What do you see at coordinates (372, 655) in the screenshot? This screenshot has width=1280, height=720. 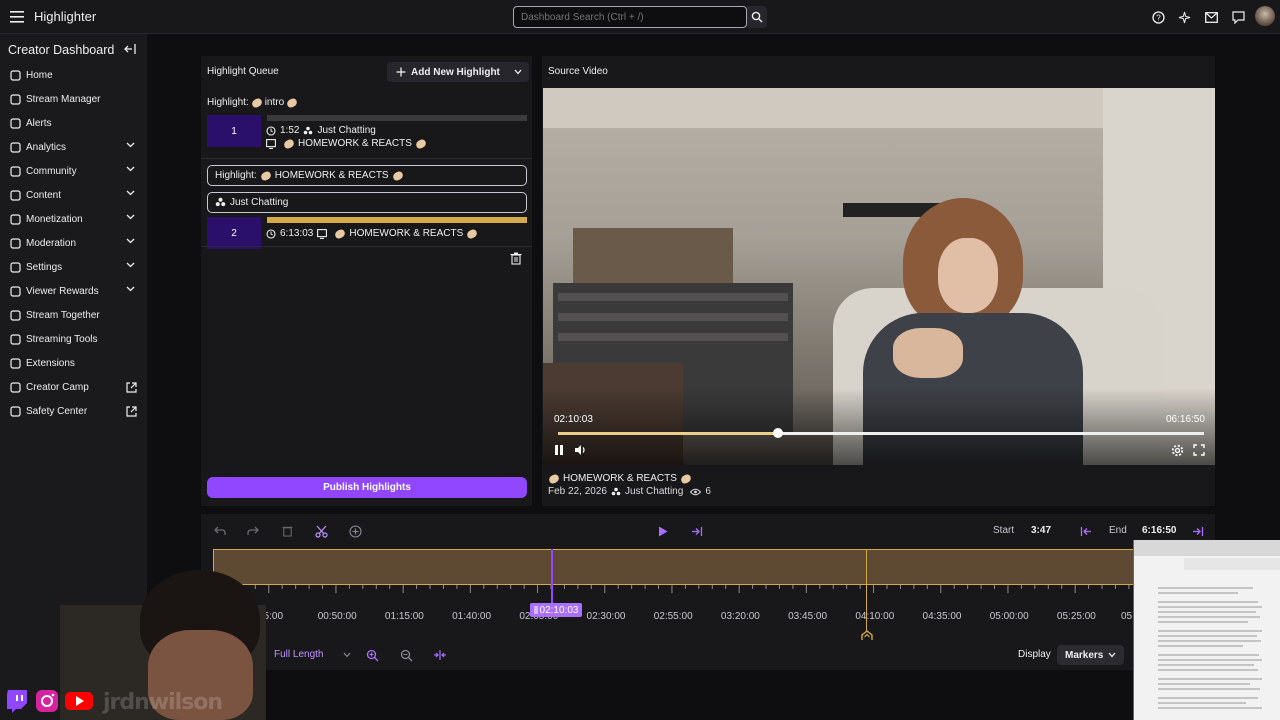 I see `zoom-in-button` at bounding box center [372, 655].